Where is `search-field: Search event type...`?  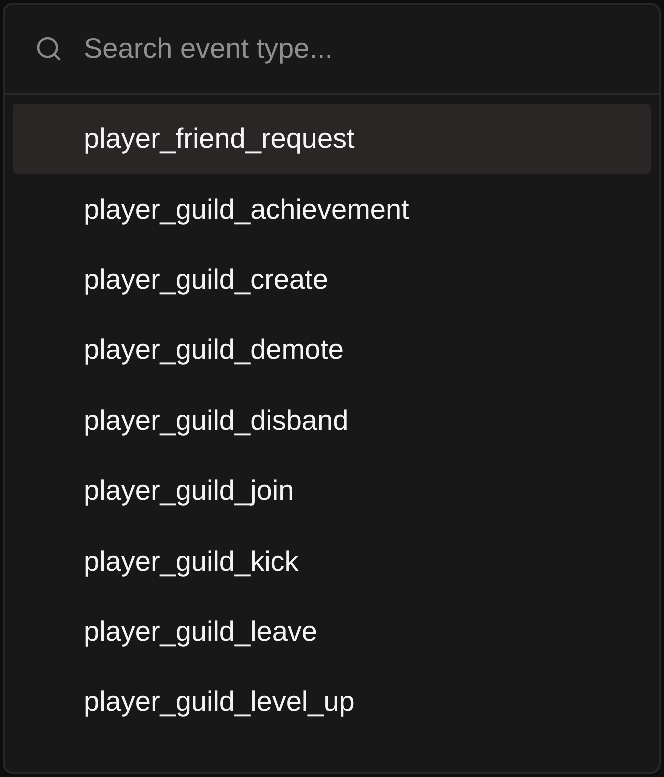
search-field: Search event type... is located at coordinates (361, 49).